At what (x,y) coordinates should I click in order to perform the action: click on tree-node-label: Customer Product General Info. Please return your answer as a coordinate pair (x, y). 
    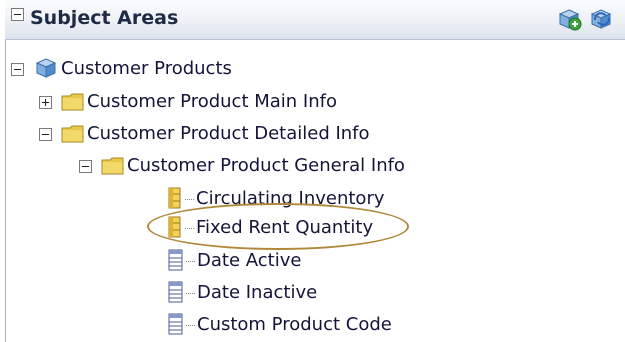
    Looking at the image, I should click on (266, 165).